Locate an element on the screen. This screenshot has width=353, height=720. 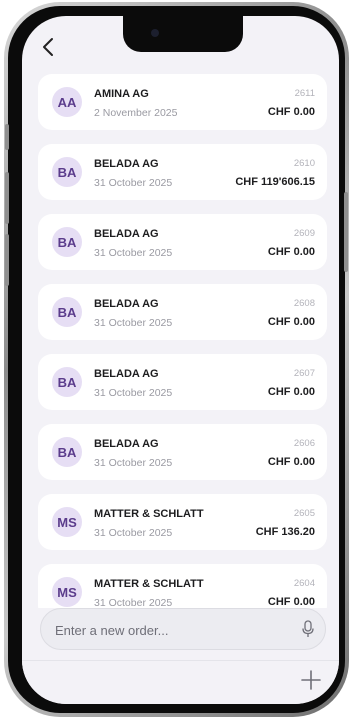
plus-icon is located at coordinates (311, 680).